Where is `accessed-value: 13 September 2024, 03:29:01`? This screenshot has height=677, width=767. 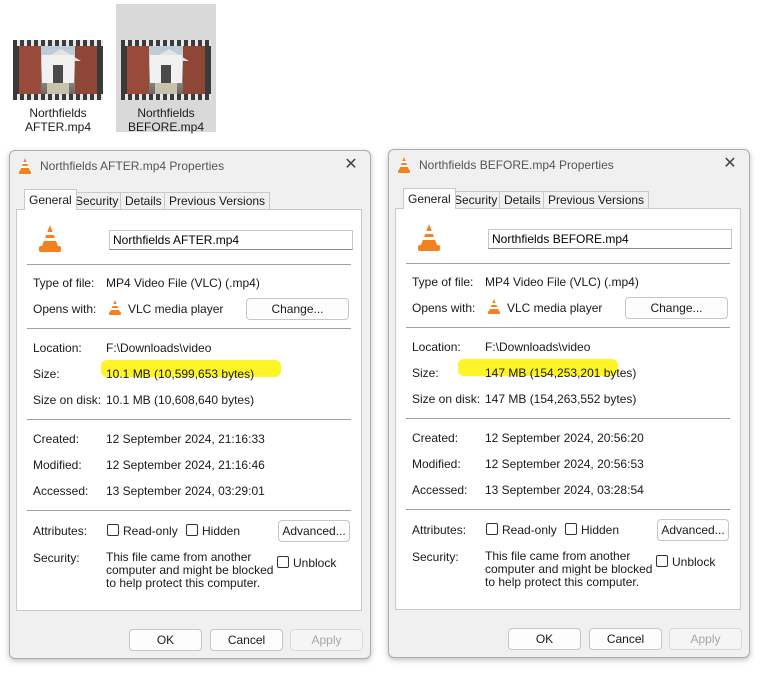 accessed-value: 13 September 2024, 03:29:01 is located at coordinates (185, 491).